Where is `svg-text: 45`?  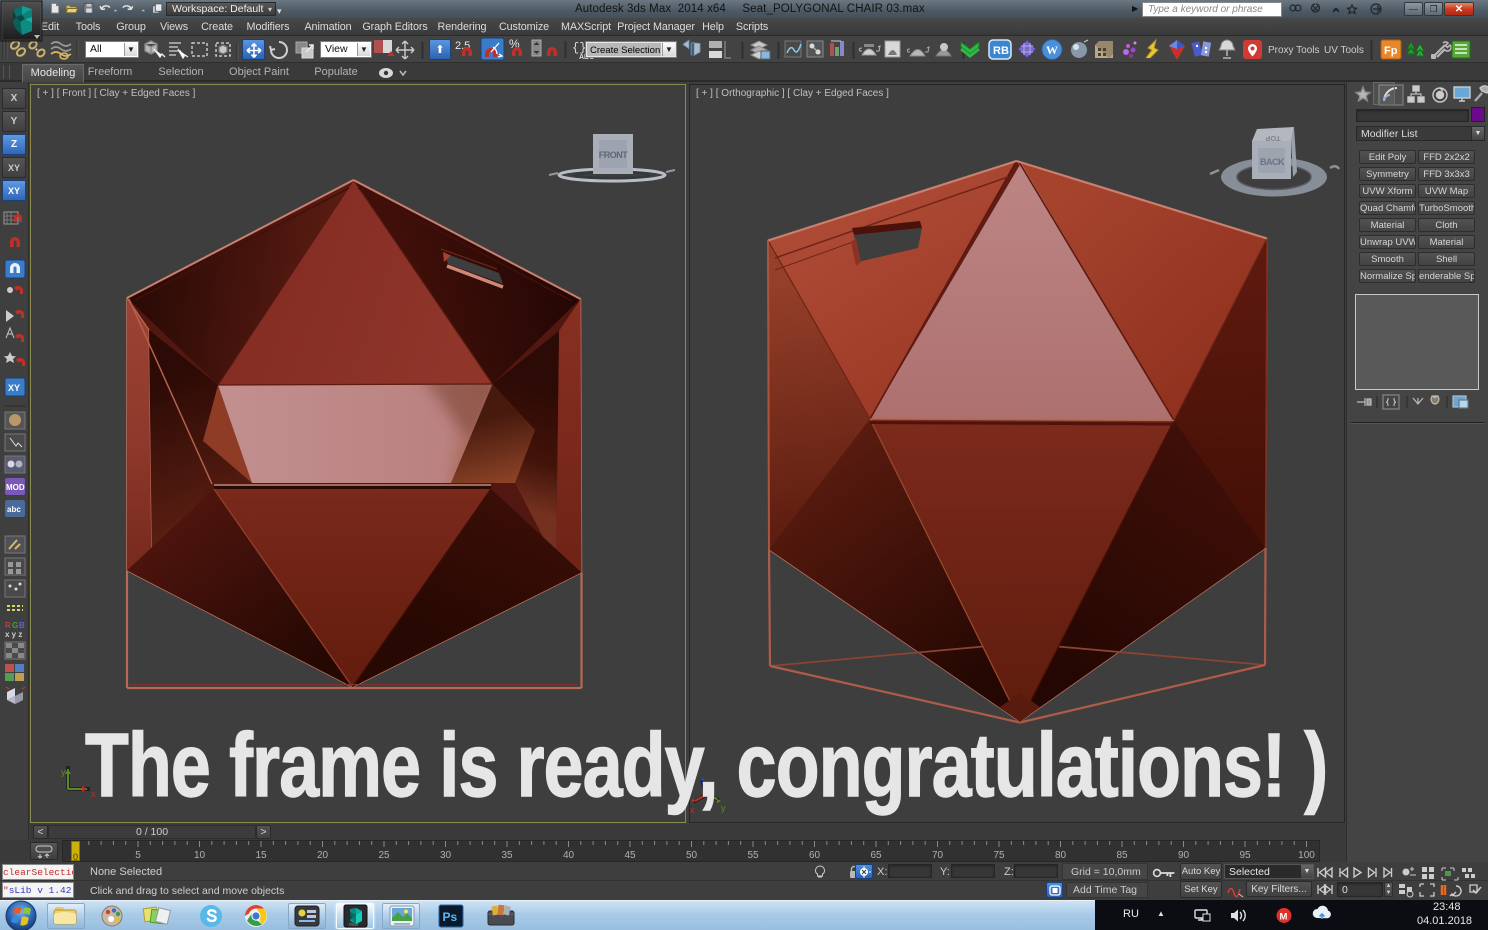
svg-text: 45 is located at coordinates (630, 855).